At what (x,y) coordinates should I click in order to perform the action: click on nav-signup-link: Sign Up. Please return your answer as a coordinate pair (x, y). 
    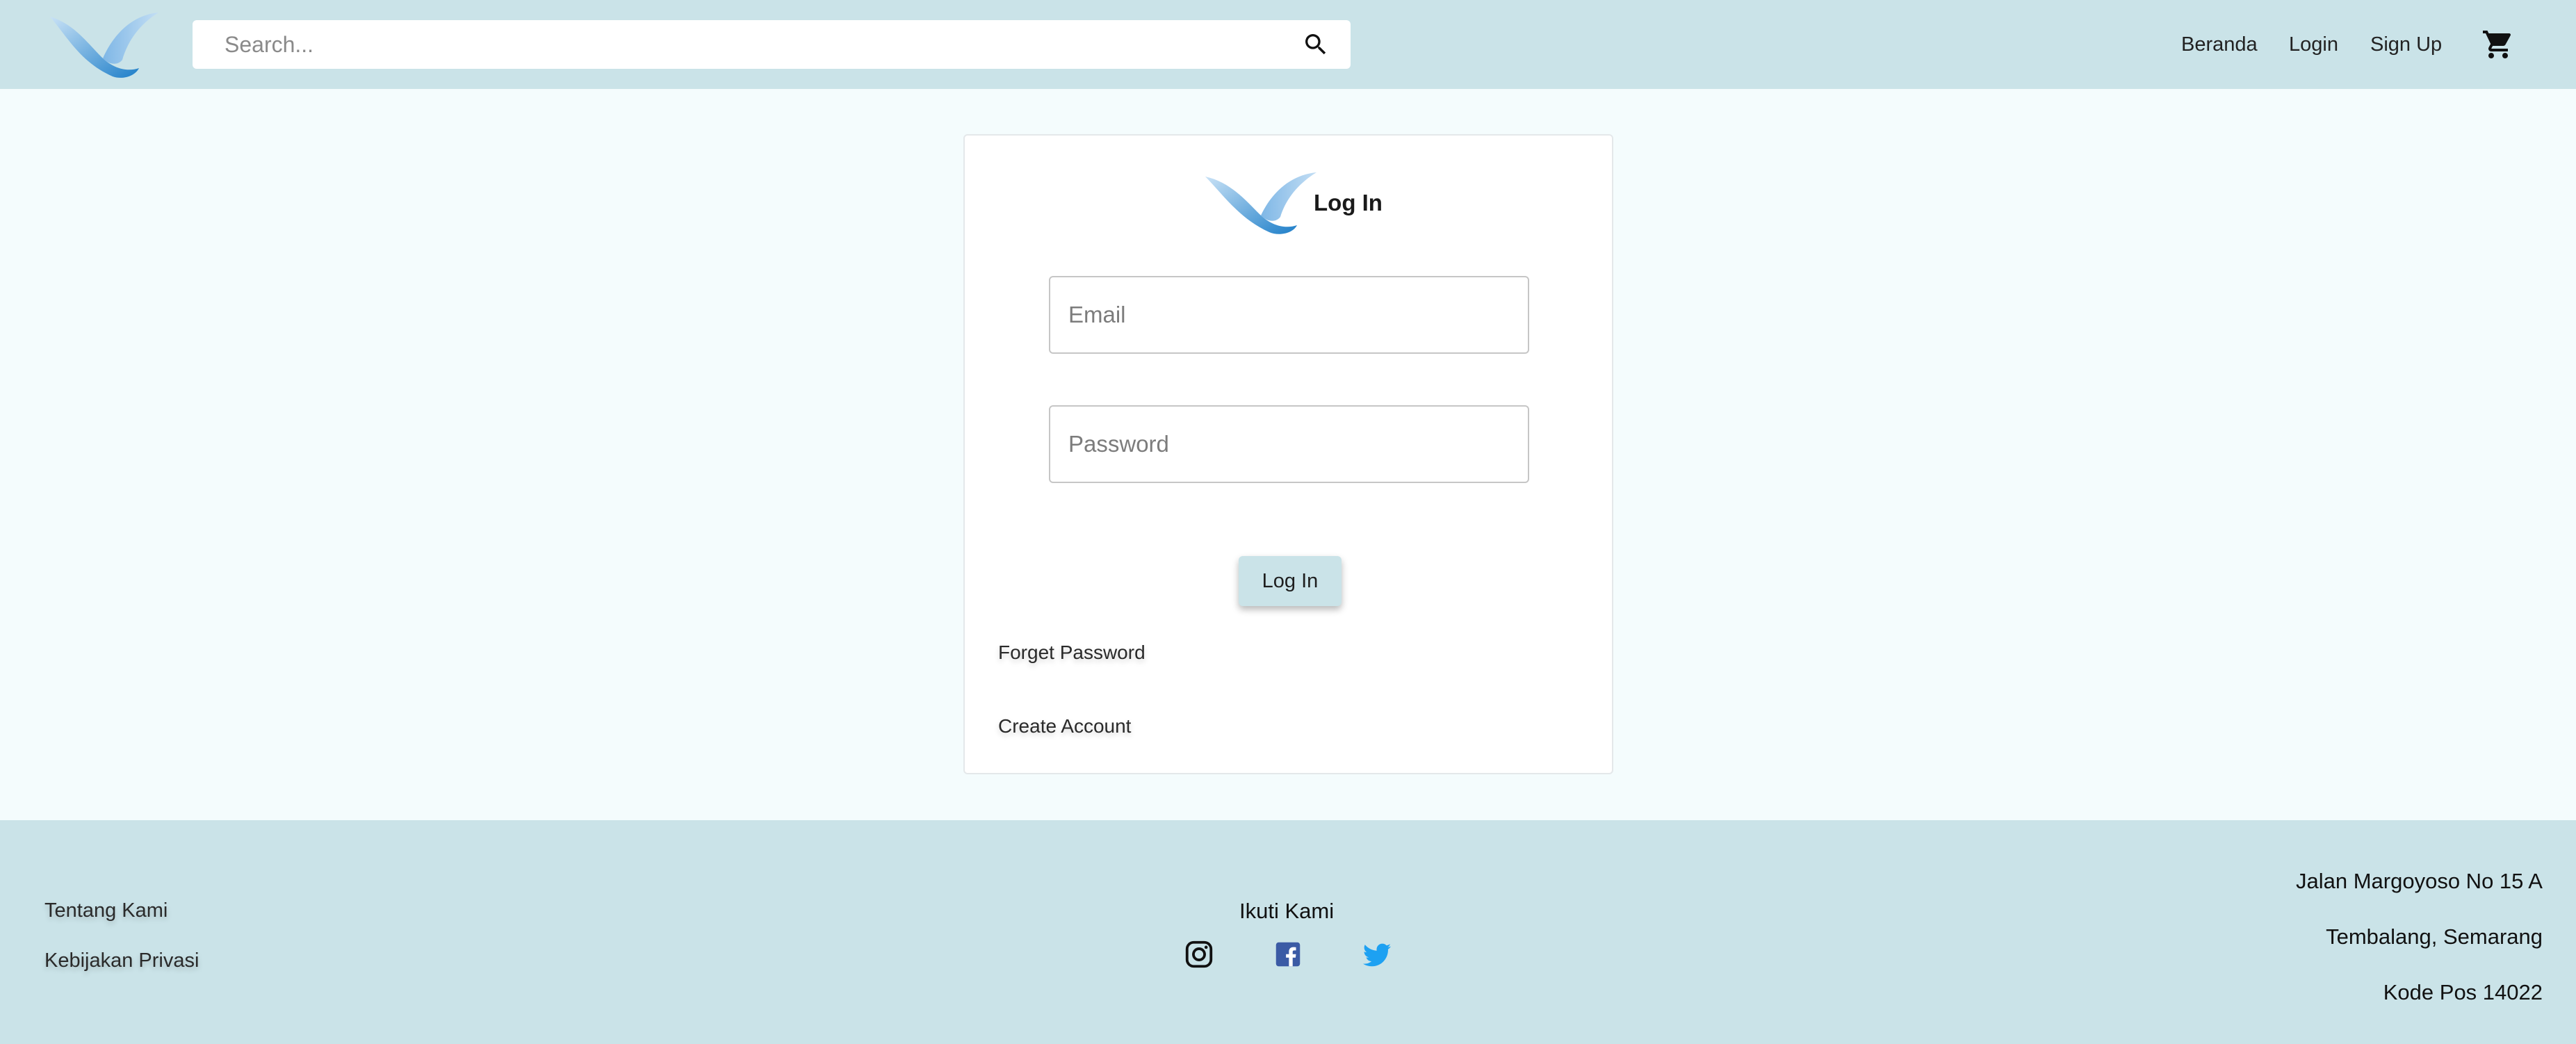
    Looking at the image, I should click on (2406, 44).